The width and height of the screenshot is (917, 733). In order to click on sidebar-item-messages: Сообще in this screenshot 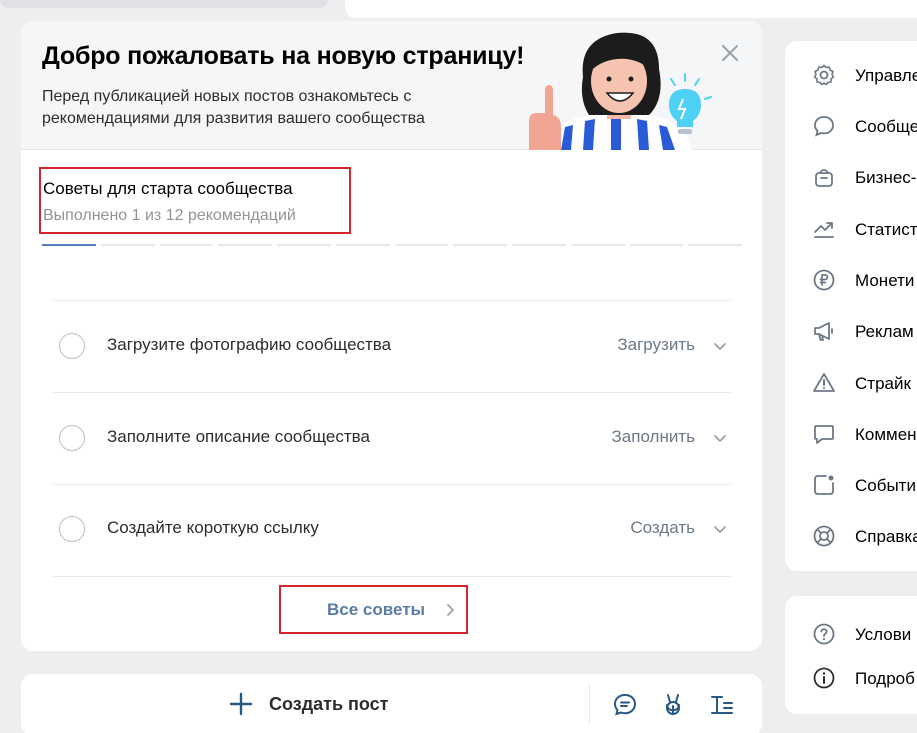, I will do `click(851, 126)`.